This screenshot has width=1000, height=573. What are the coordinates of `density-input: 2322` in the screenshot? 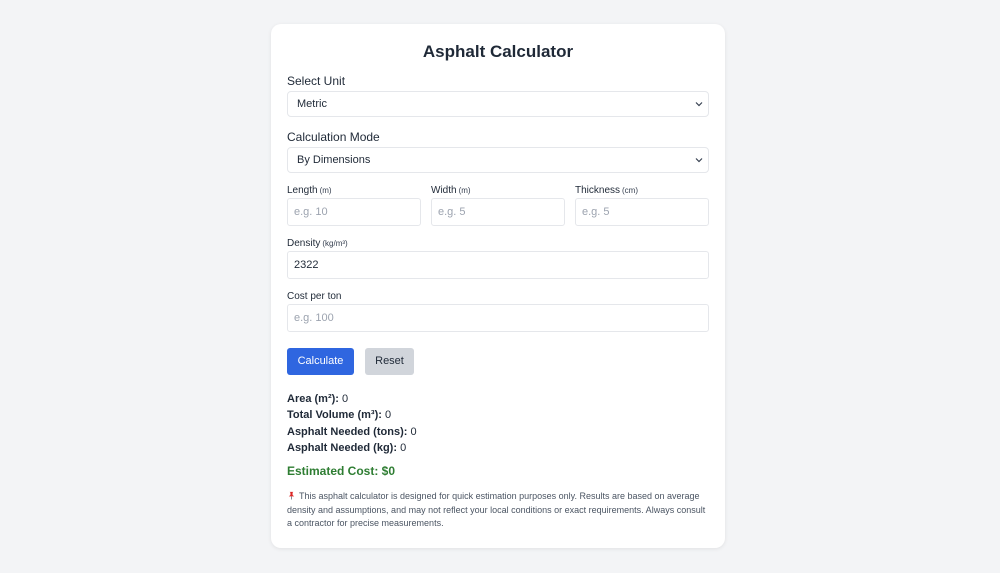 It's located at (498, 265).